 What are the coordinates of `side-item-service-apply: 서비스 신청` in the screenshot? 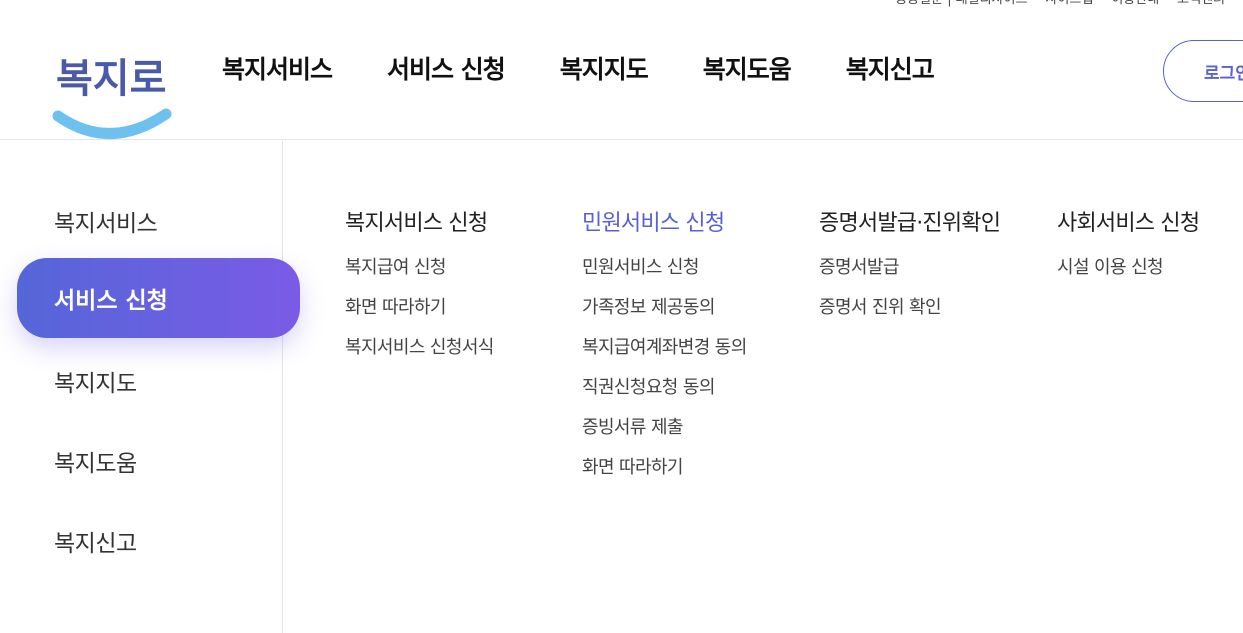 It's located at (158, 298).